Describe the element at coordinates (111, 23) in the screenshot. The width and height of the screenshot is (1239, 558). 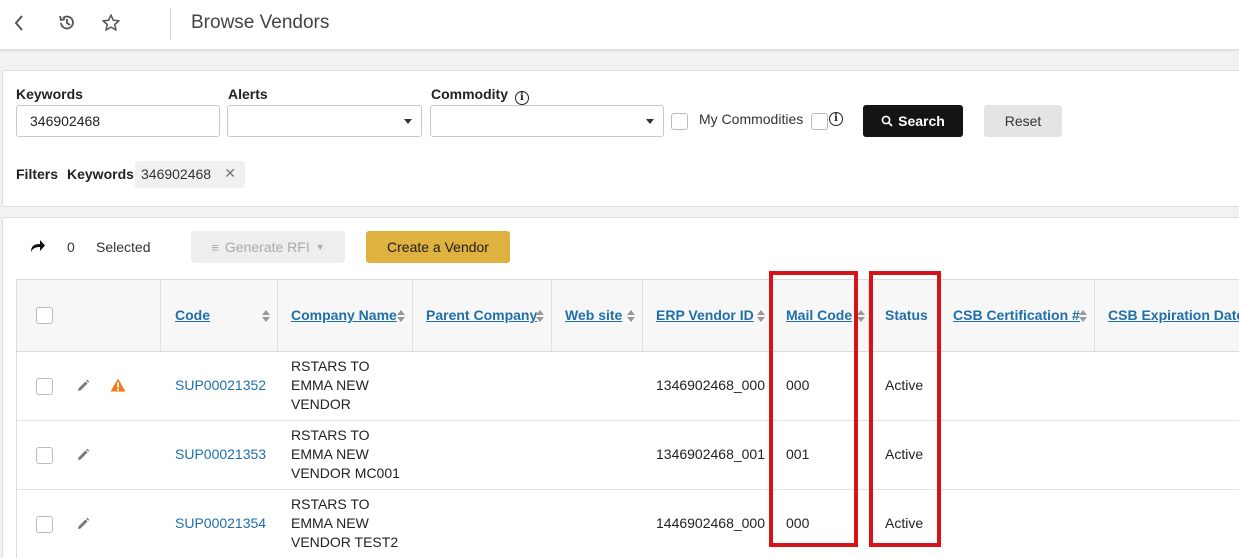
I see `star-icon` at that location.